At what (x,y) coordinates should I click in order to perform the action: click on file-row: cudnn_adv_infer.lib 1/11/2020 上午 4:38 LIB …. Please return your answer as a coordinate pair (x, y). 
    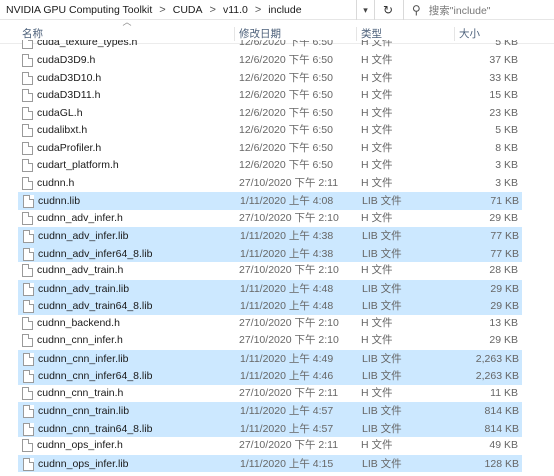
    Looking at the image, I should click on (270, 236).